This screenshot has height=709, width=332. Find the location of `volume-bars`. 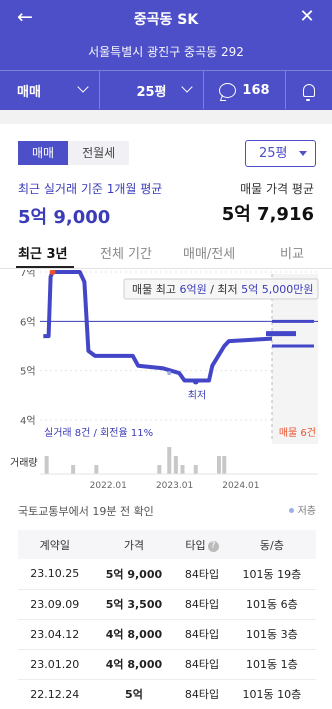

volume-bars is located at coordinates (179, 461).